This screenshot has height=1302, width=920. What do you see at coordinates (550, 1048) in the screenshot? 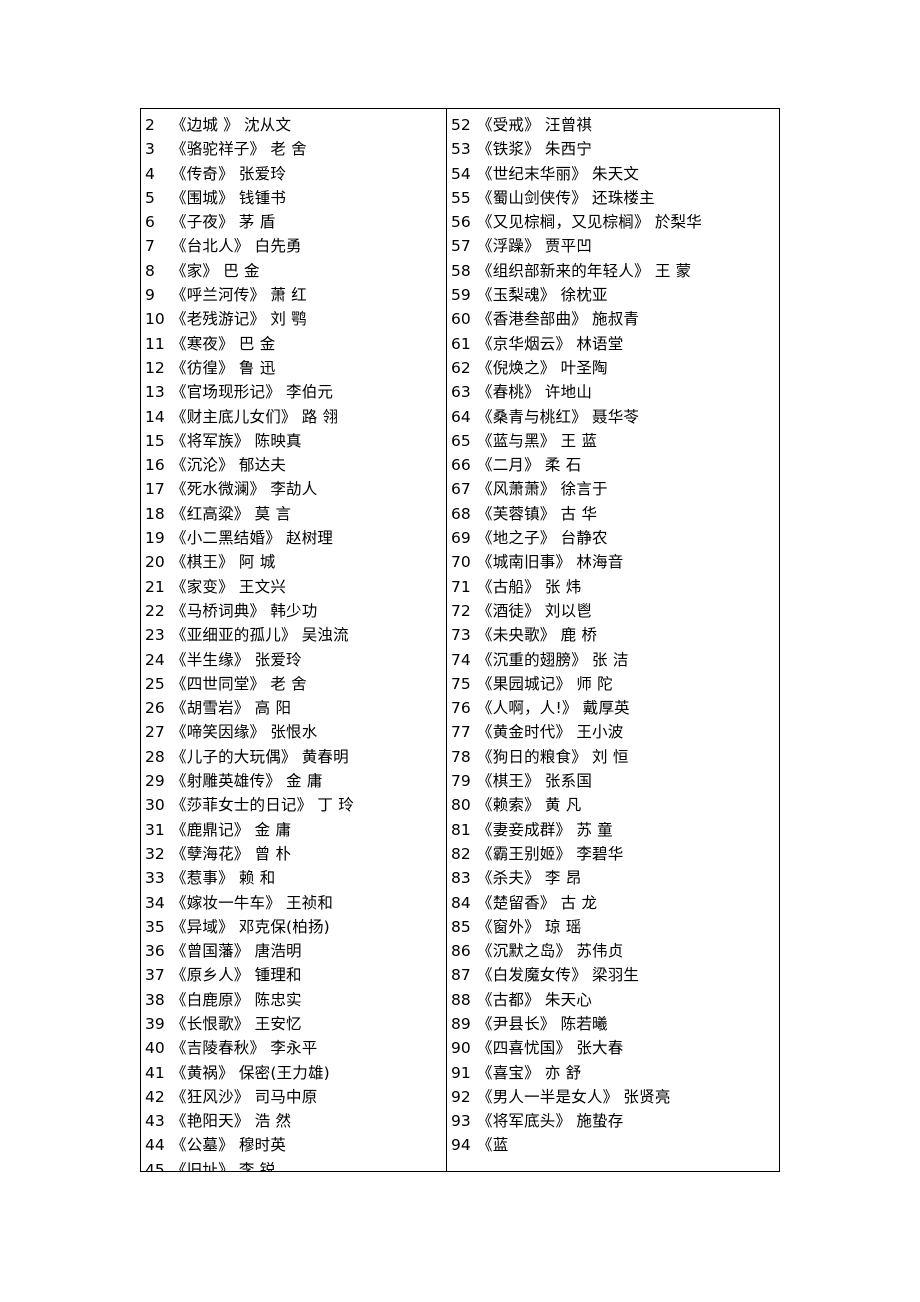
I see `book-entry-text: 《四喜忧国》 张大春` at bounding box center [550, 1048].